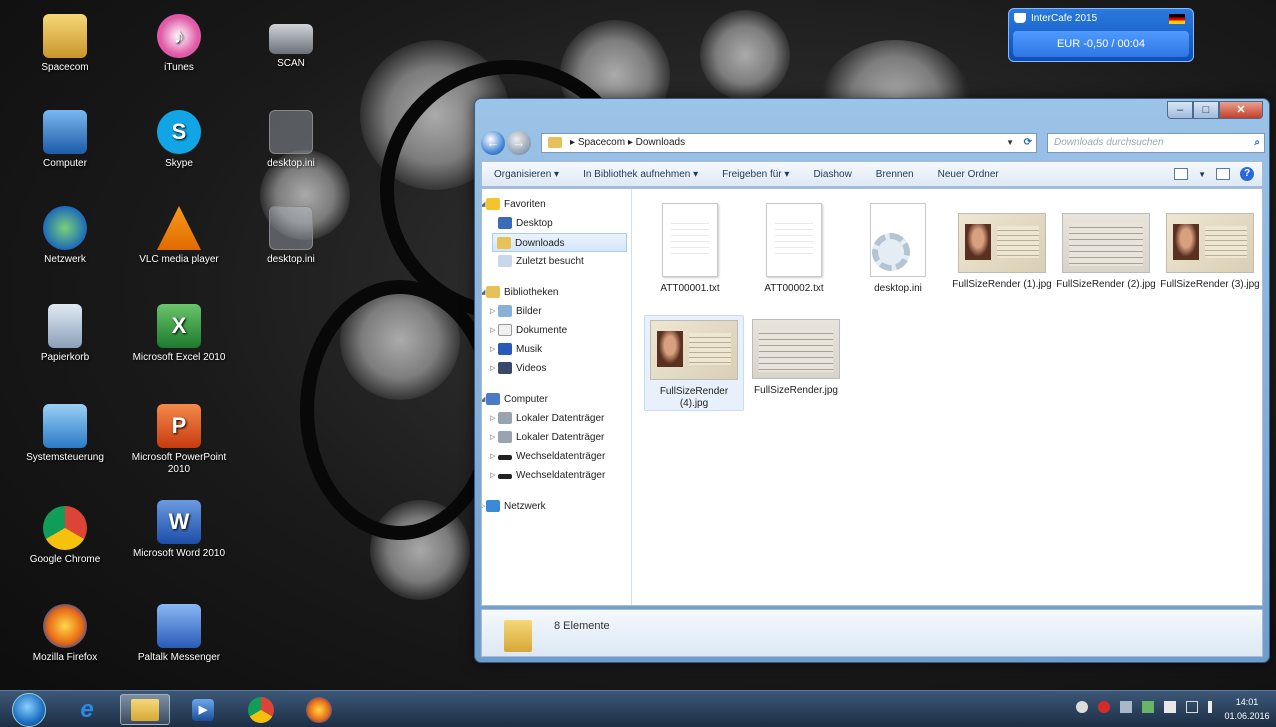 The height and width of the screenshot is (727, 1276). Describe the element at coordinates (694, 363) in the screenshot. I see `file-fullsizerender-4: FullSizeRender (4).jpg` at that location.